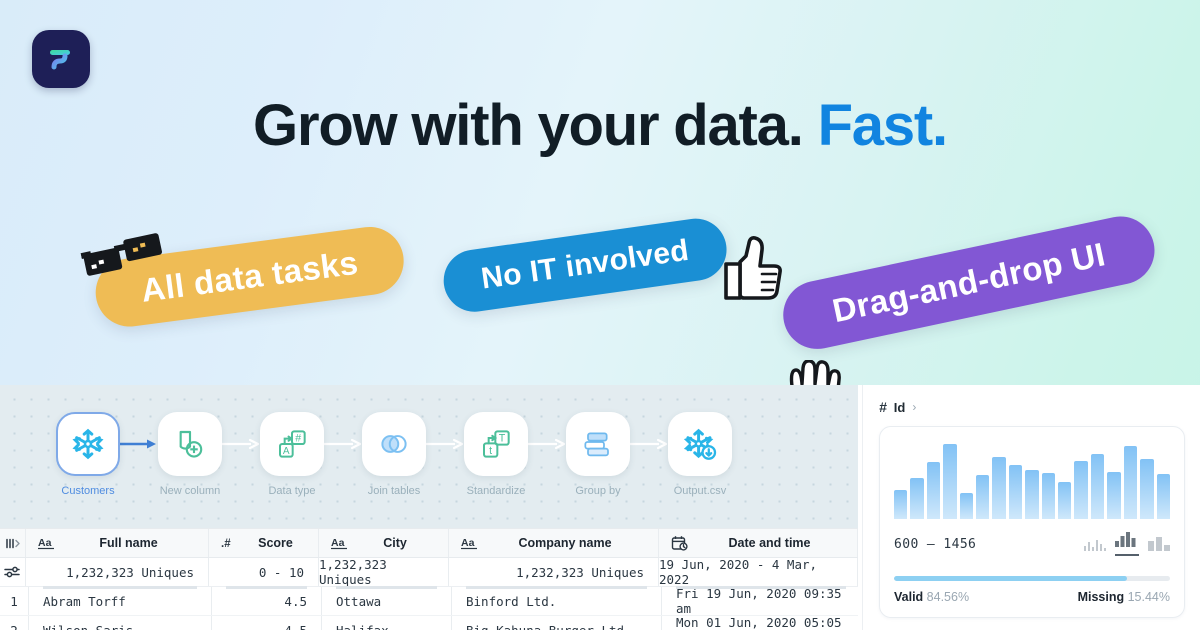 Image resolution: width=1200 pixels, height=630 pixels. Describe the element at coordinates (565, 543) in the screenshot. I see `column-header-label: Company name` at that location.